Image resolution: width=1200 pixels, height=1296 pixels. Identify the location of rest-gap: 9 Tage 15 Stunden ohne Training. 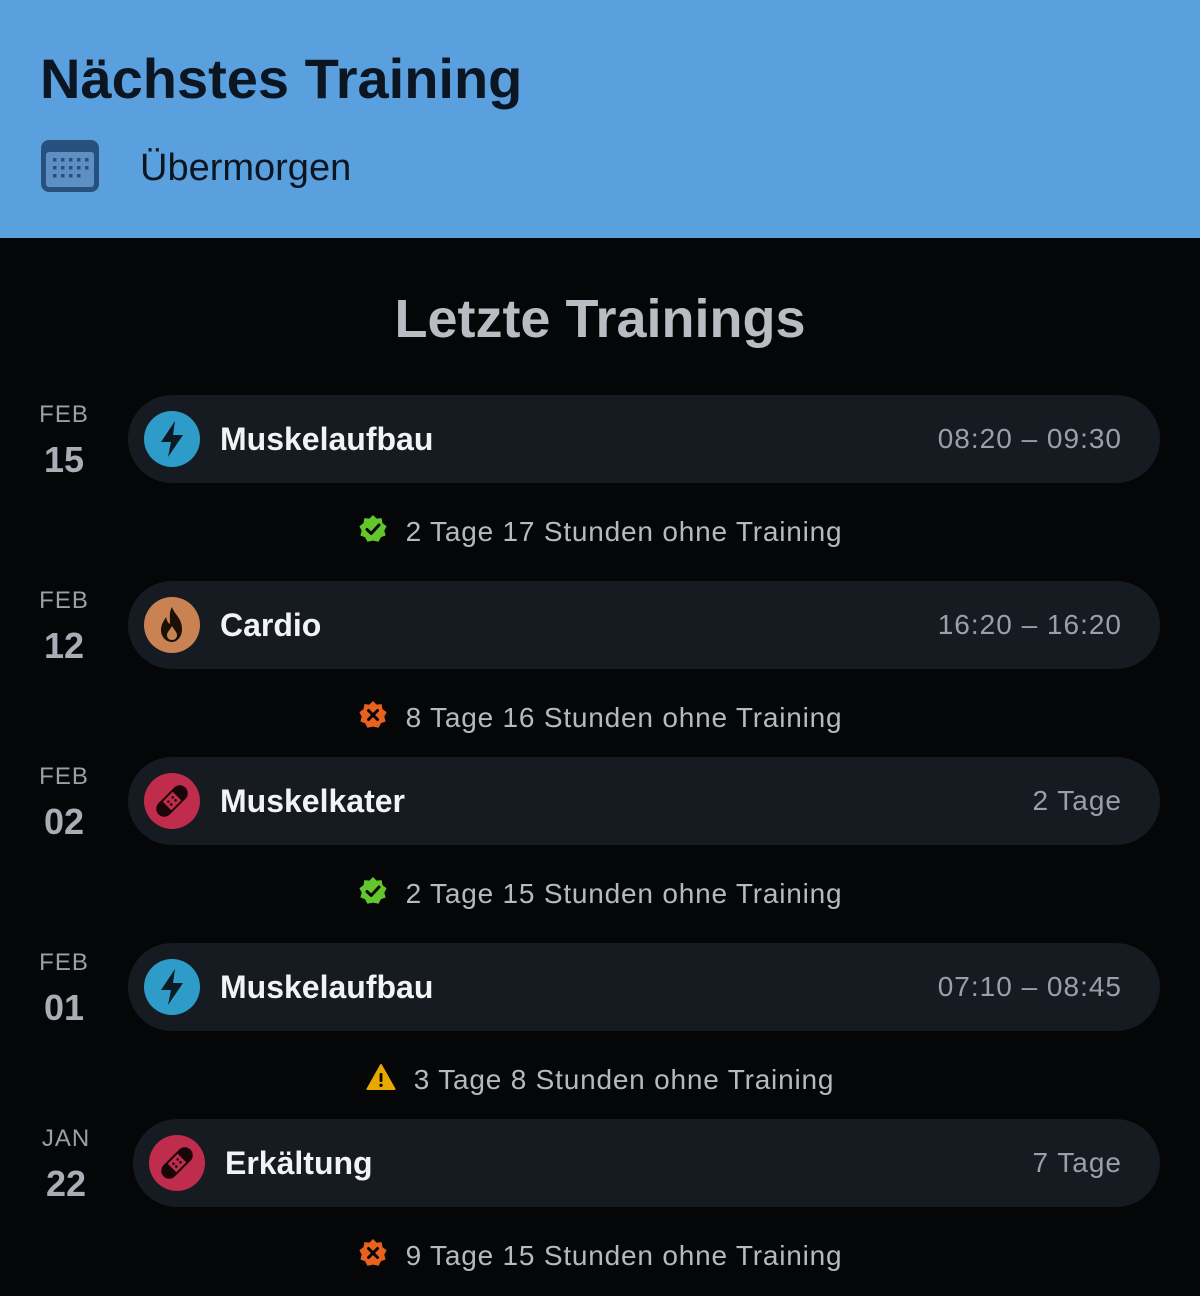
(600, 1256).